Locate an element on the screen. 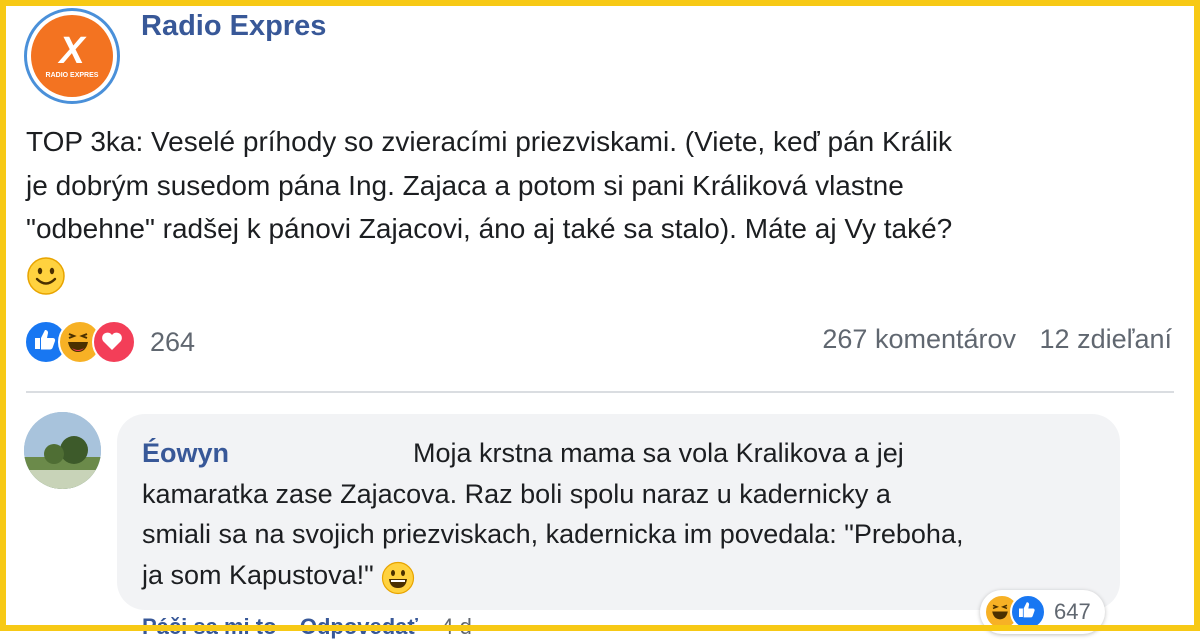  like-comment-link: Páči sa mi to is located at coordinates (209, 626).